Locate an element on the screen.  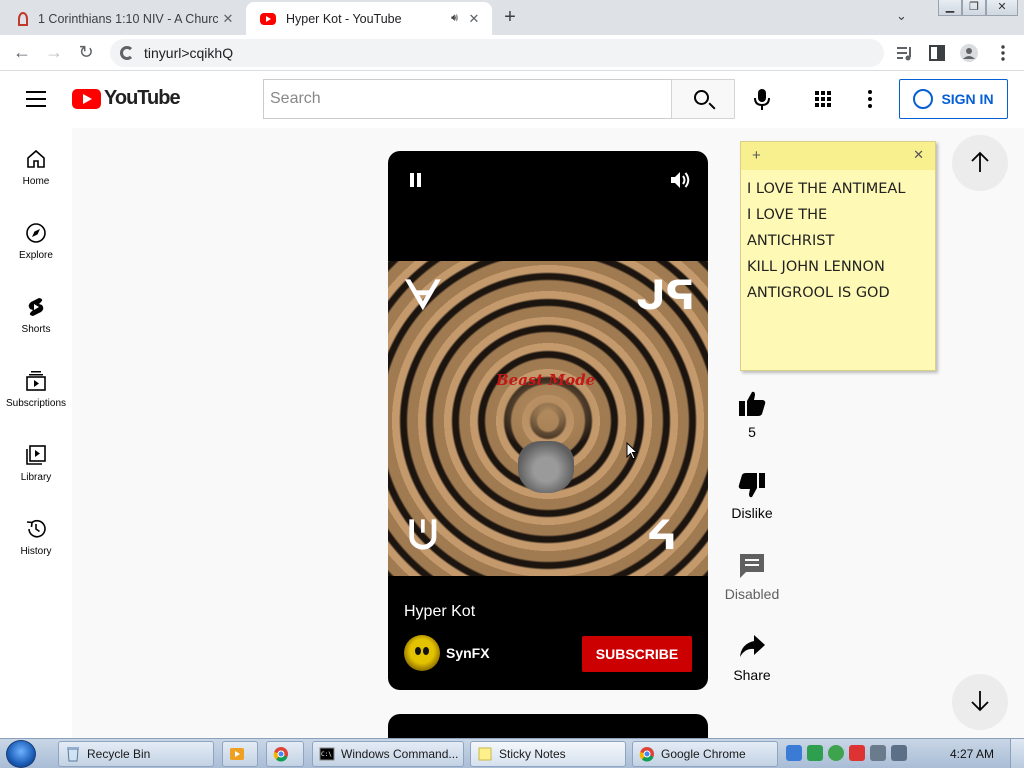
account-icon is located at coordinates (923, 99).